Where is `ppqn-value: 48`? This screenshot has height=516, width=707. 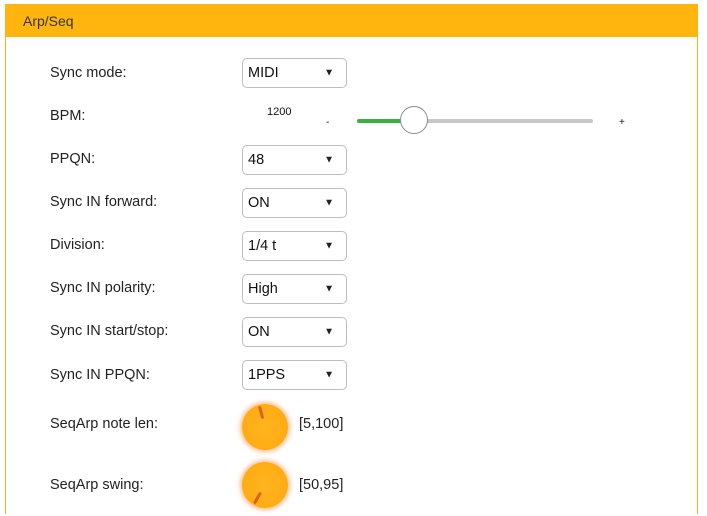 ppqn-value: 48 is located at coordinates (256, 160).